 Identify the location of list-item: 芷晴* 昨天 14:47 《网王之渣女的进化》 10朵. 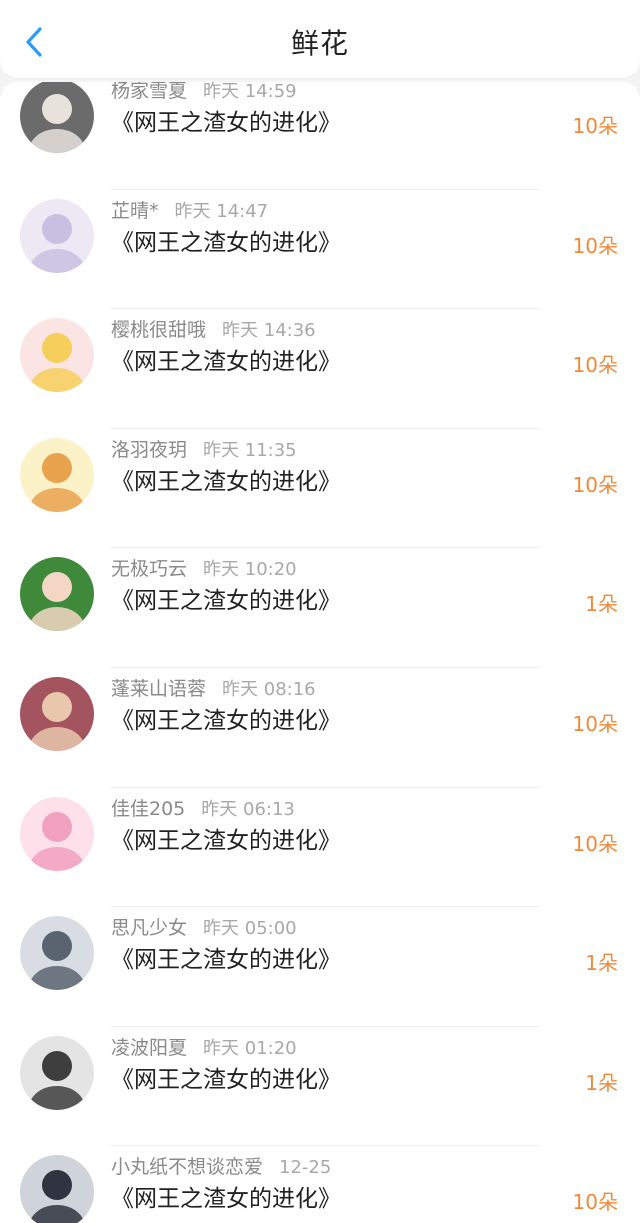
(320, 250).